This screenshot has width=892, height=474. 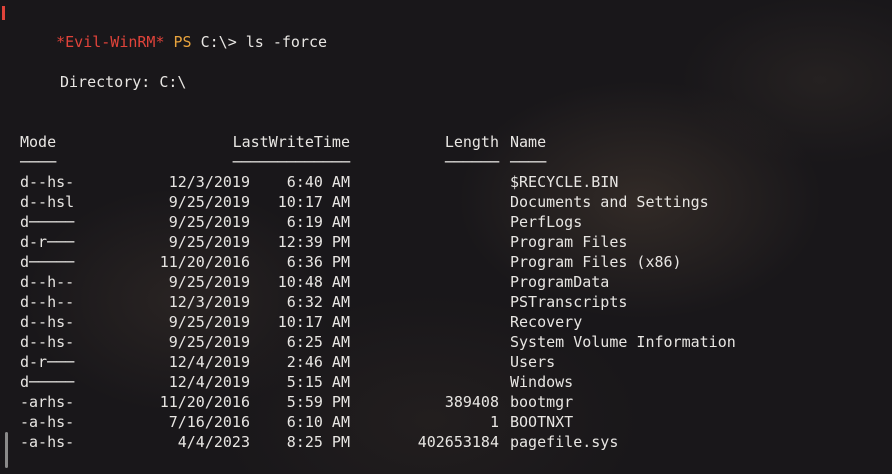 I want to click on table-row: -arhs- 11/20/2016 5:59 PM 389408 bootmgr, so click(x=446, y=402).